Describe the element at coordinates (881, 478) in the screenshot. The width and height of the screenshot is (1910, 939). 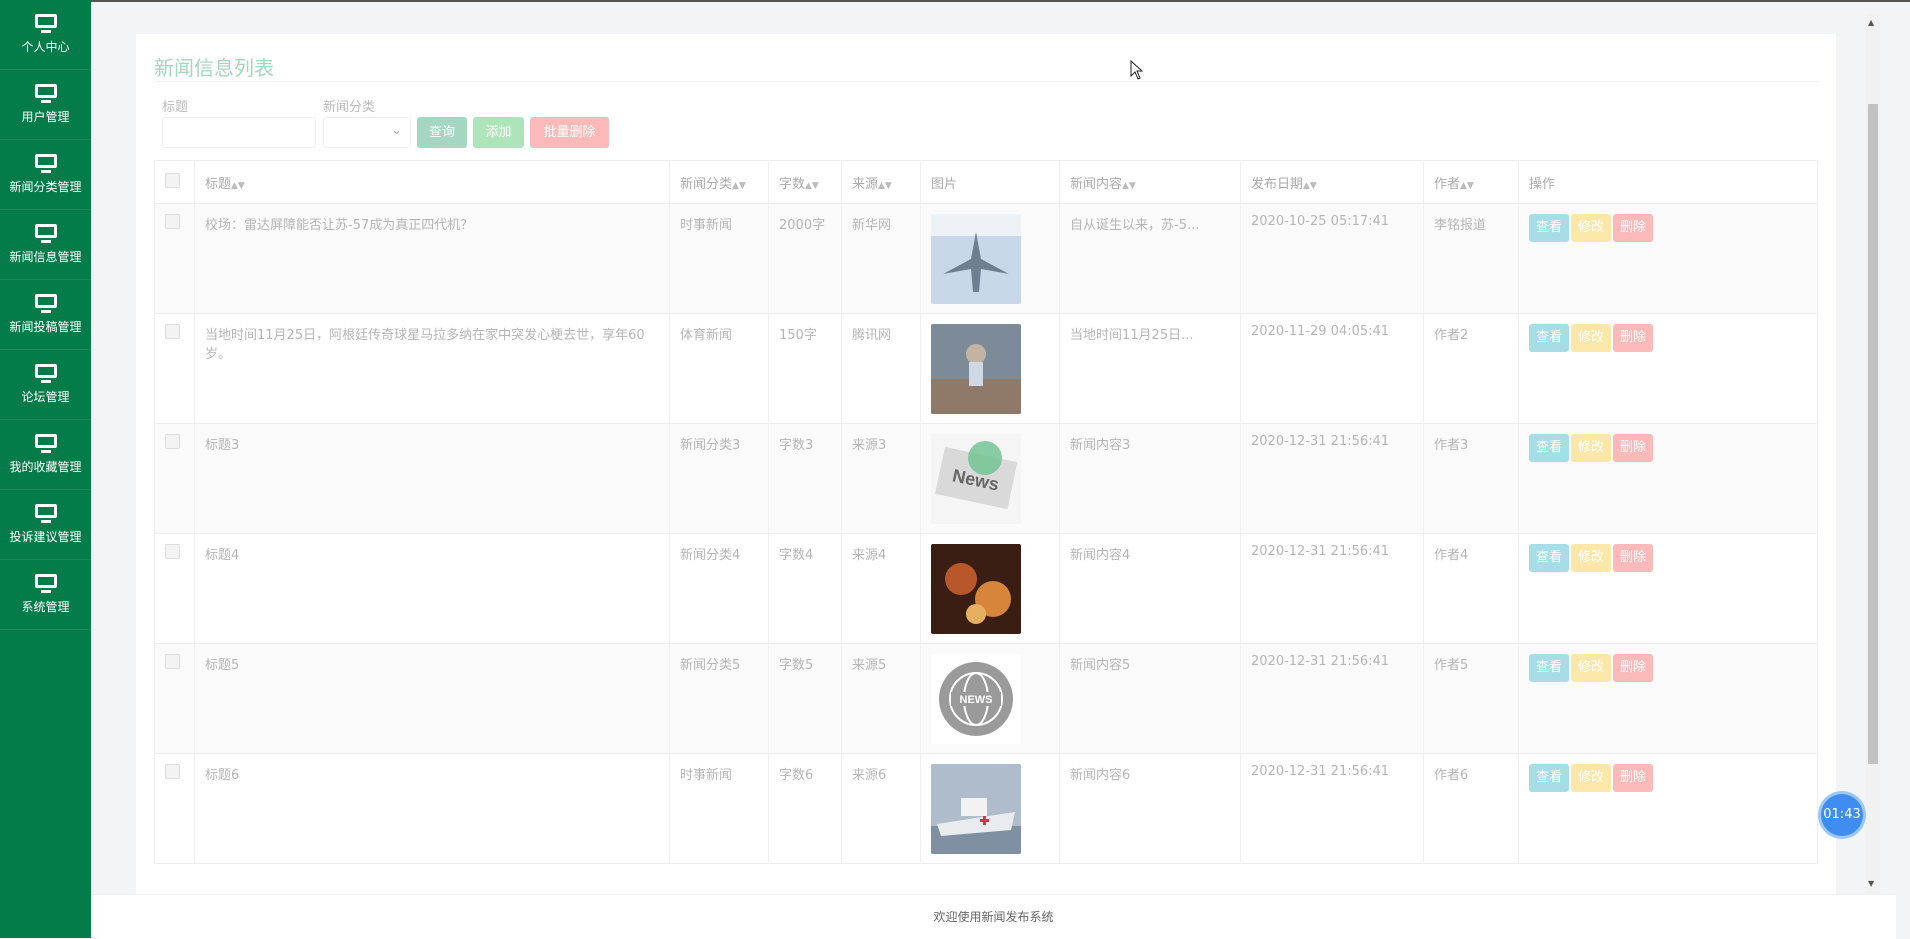
I see `cell-source: 来源3` at that location.